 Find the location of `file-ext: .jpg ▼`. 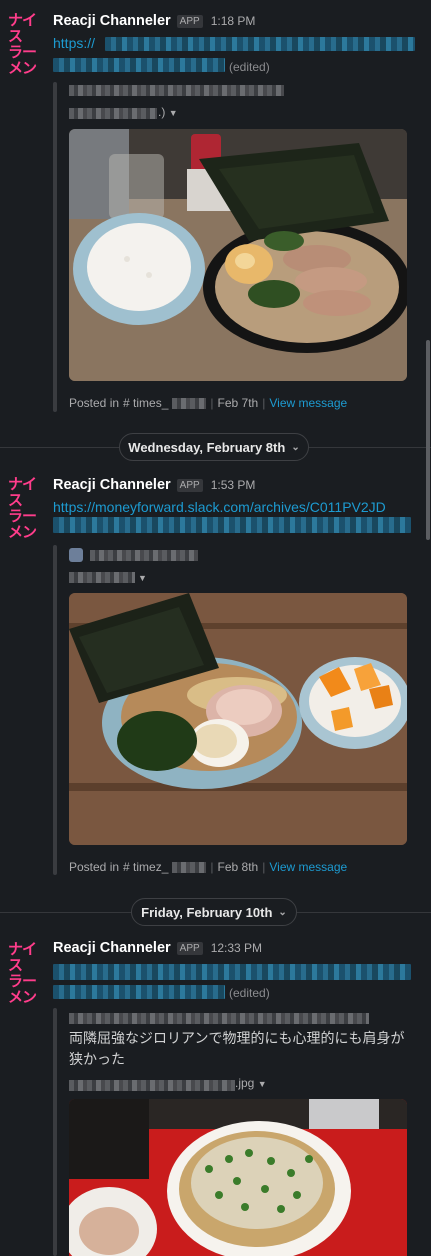

file-ext: .jpg ▼ is located at coordinates (251, 1083).